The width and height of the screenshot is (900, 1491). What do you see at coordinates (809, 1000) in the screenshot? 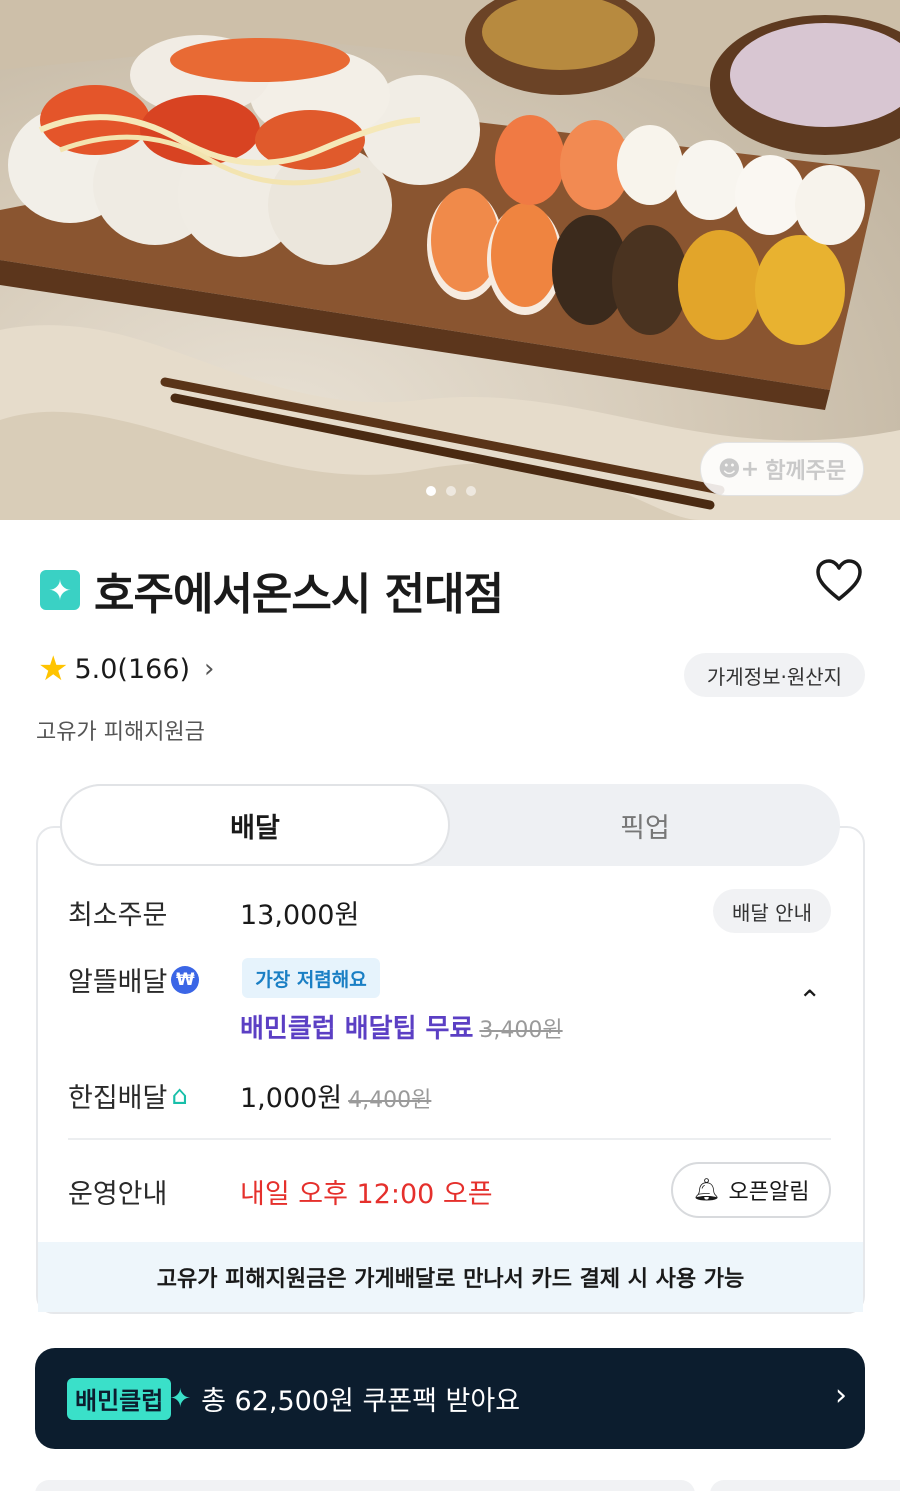
I see `chevron-up-icon: ⌃` at bounding box center [809, 1000].